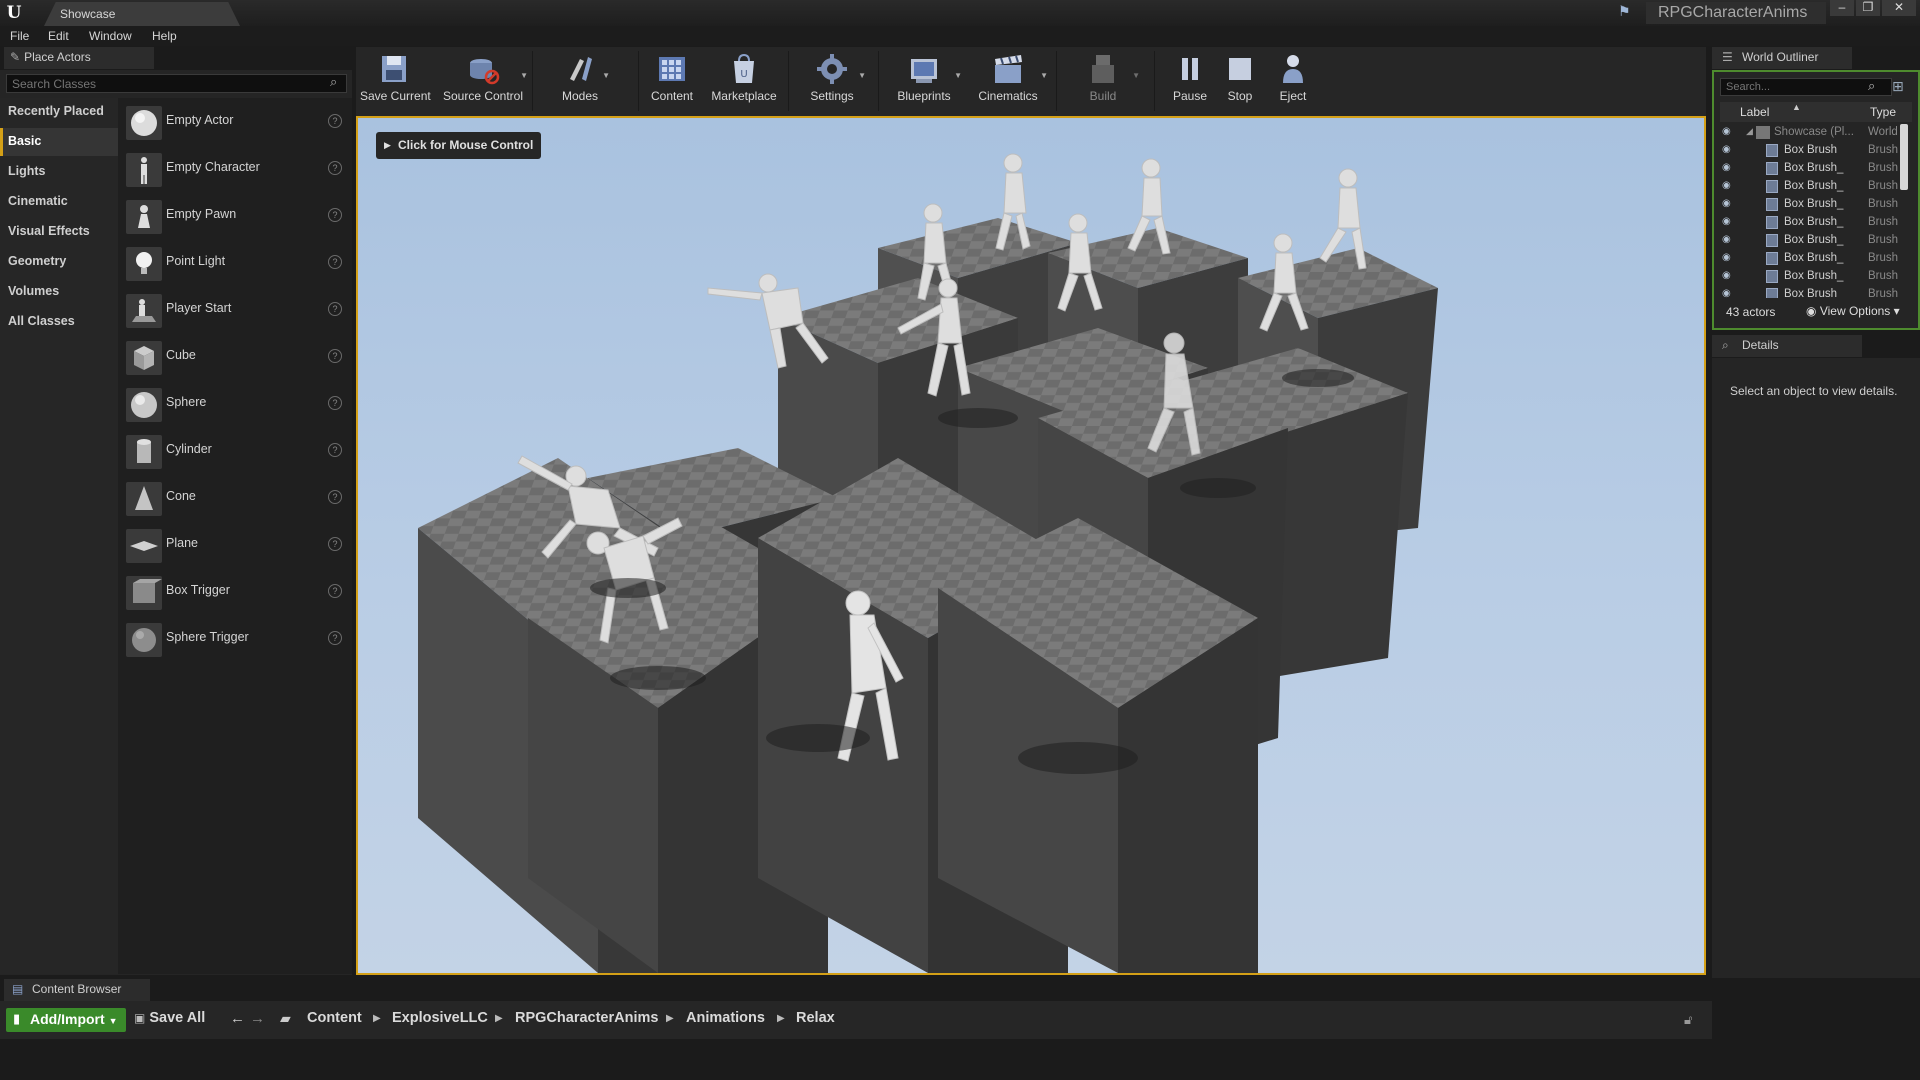 The height and width of the screenshot is (1080, 1920). I want to click on minimize-button: –, so click(1842, 8).